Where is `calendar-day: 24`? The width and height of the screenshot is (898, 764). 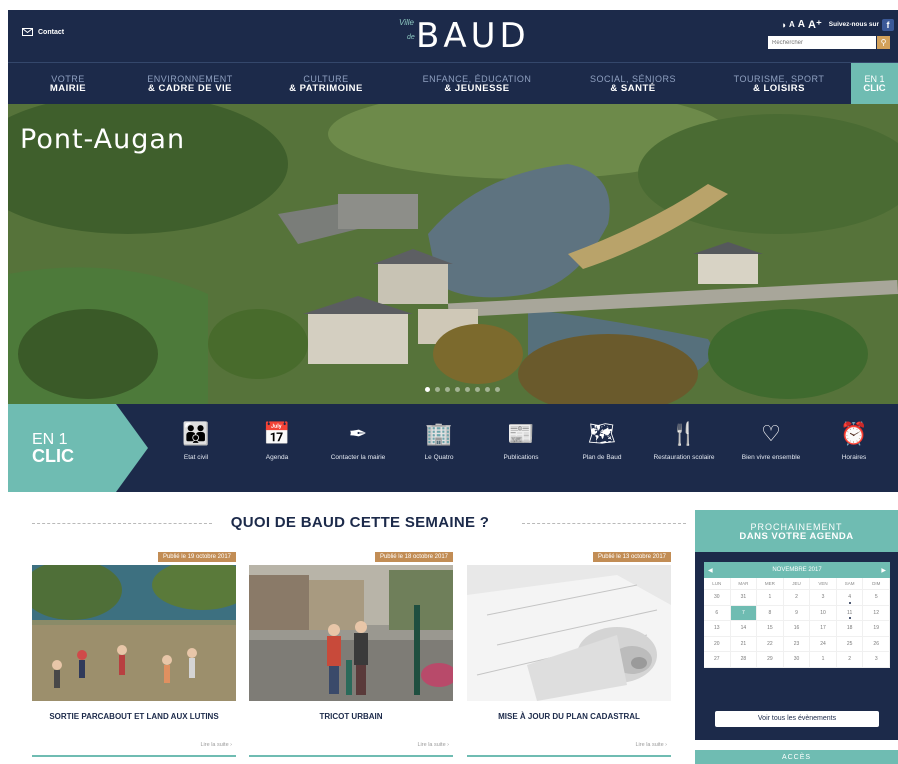
calendar-day: 24 is located at coordinates (823, 644).